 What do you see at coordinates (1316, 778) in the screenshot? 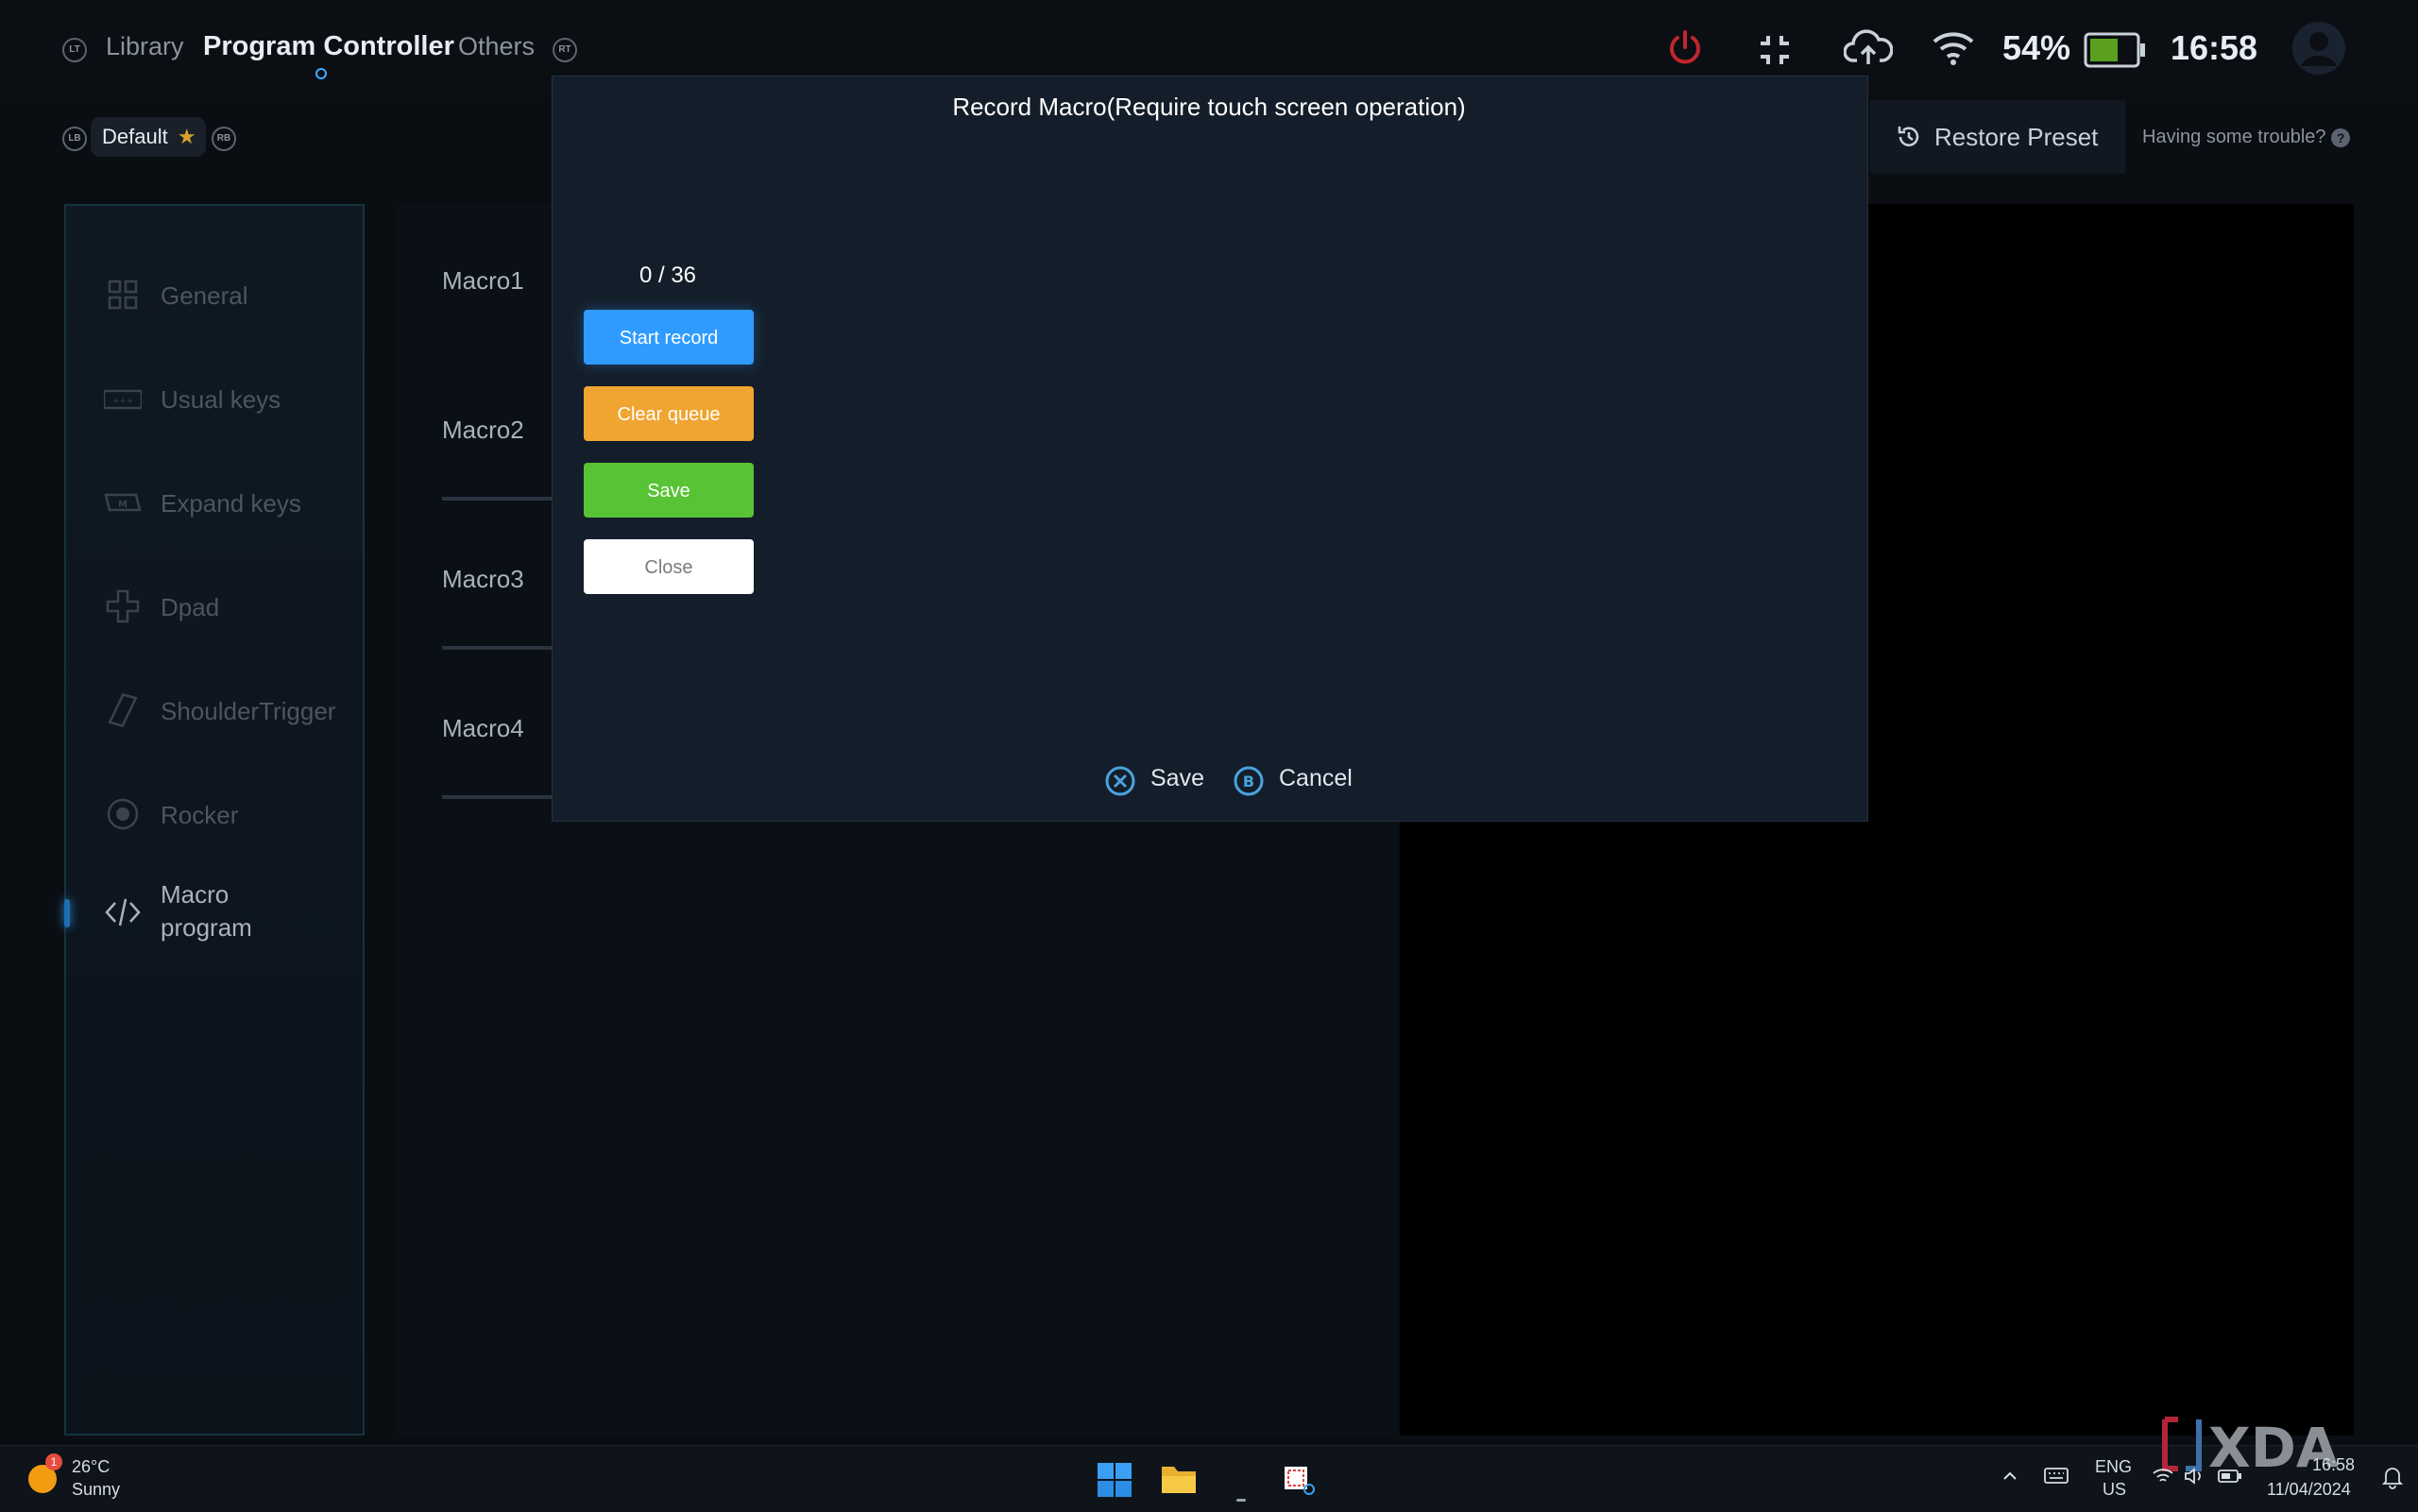
I see `footer-cancel-action: Cancel` at bounding box center [1316, 778].